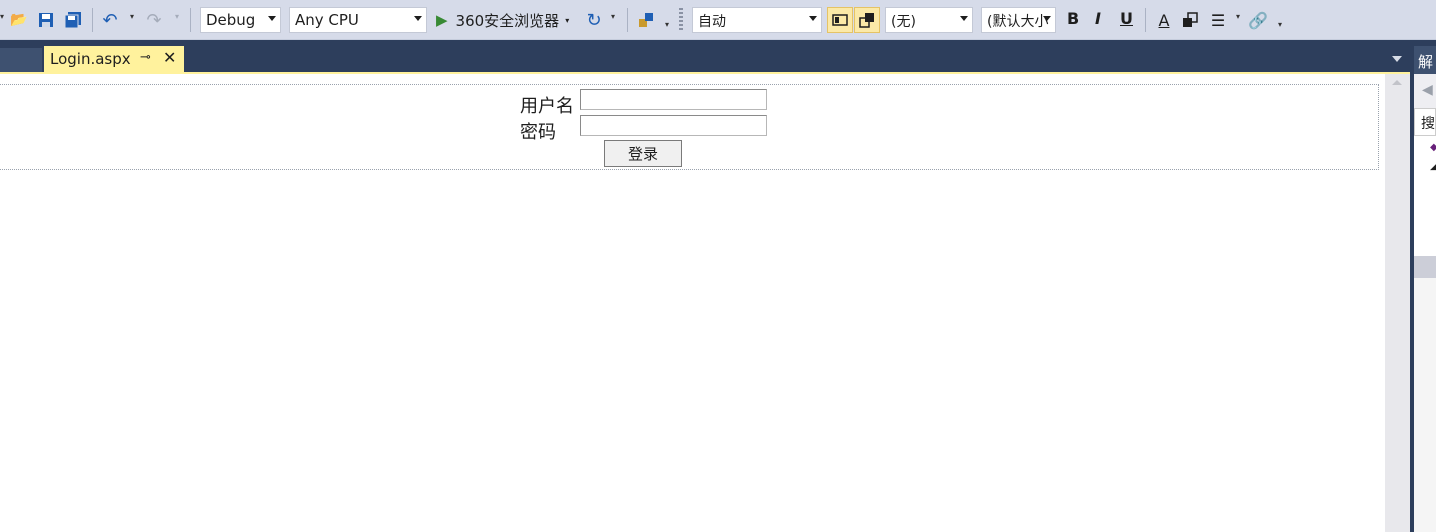 This screenshot has width=1436, height=532. I want to click on platform-select: Any CPU, so click(358, 20).